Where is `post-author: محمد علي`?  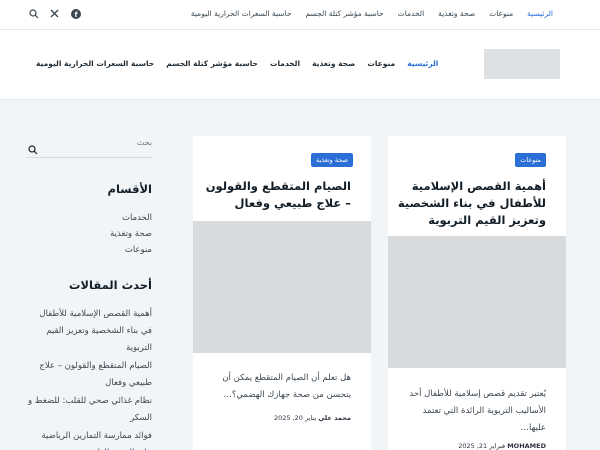 post-author: محمد علي is located at coordinates (334, 418).